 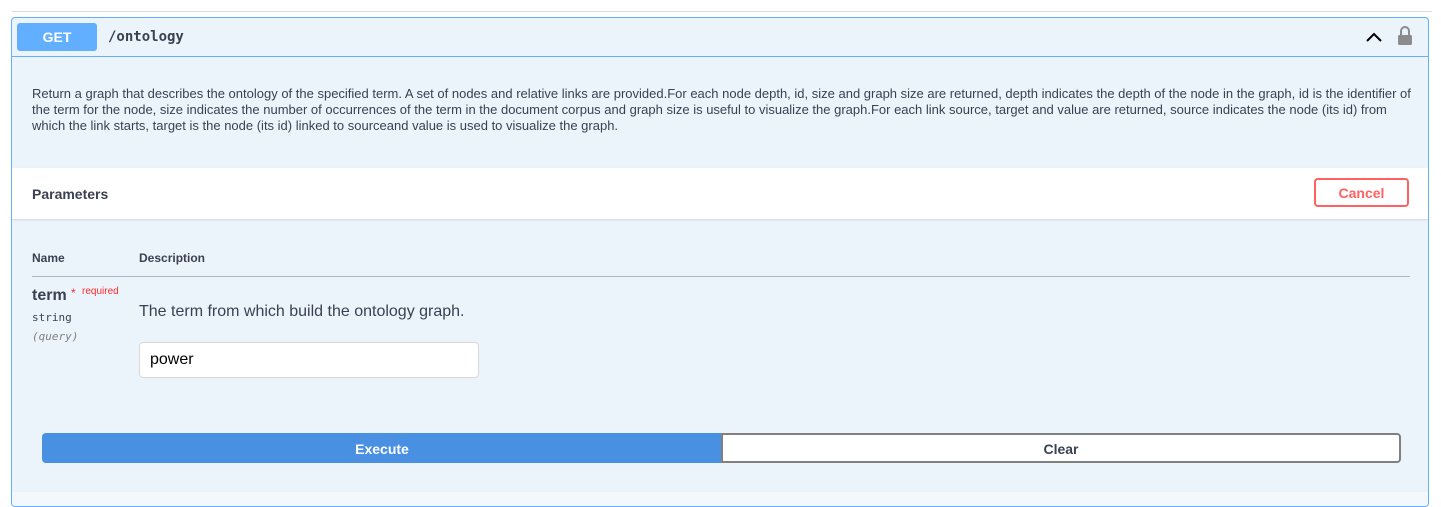 I want to click on responses-section-edge, so click(x=720, y=499).